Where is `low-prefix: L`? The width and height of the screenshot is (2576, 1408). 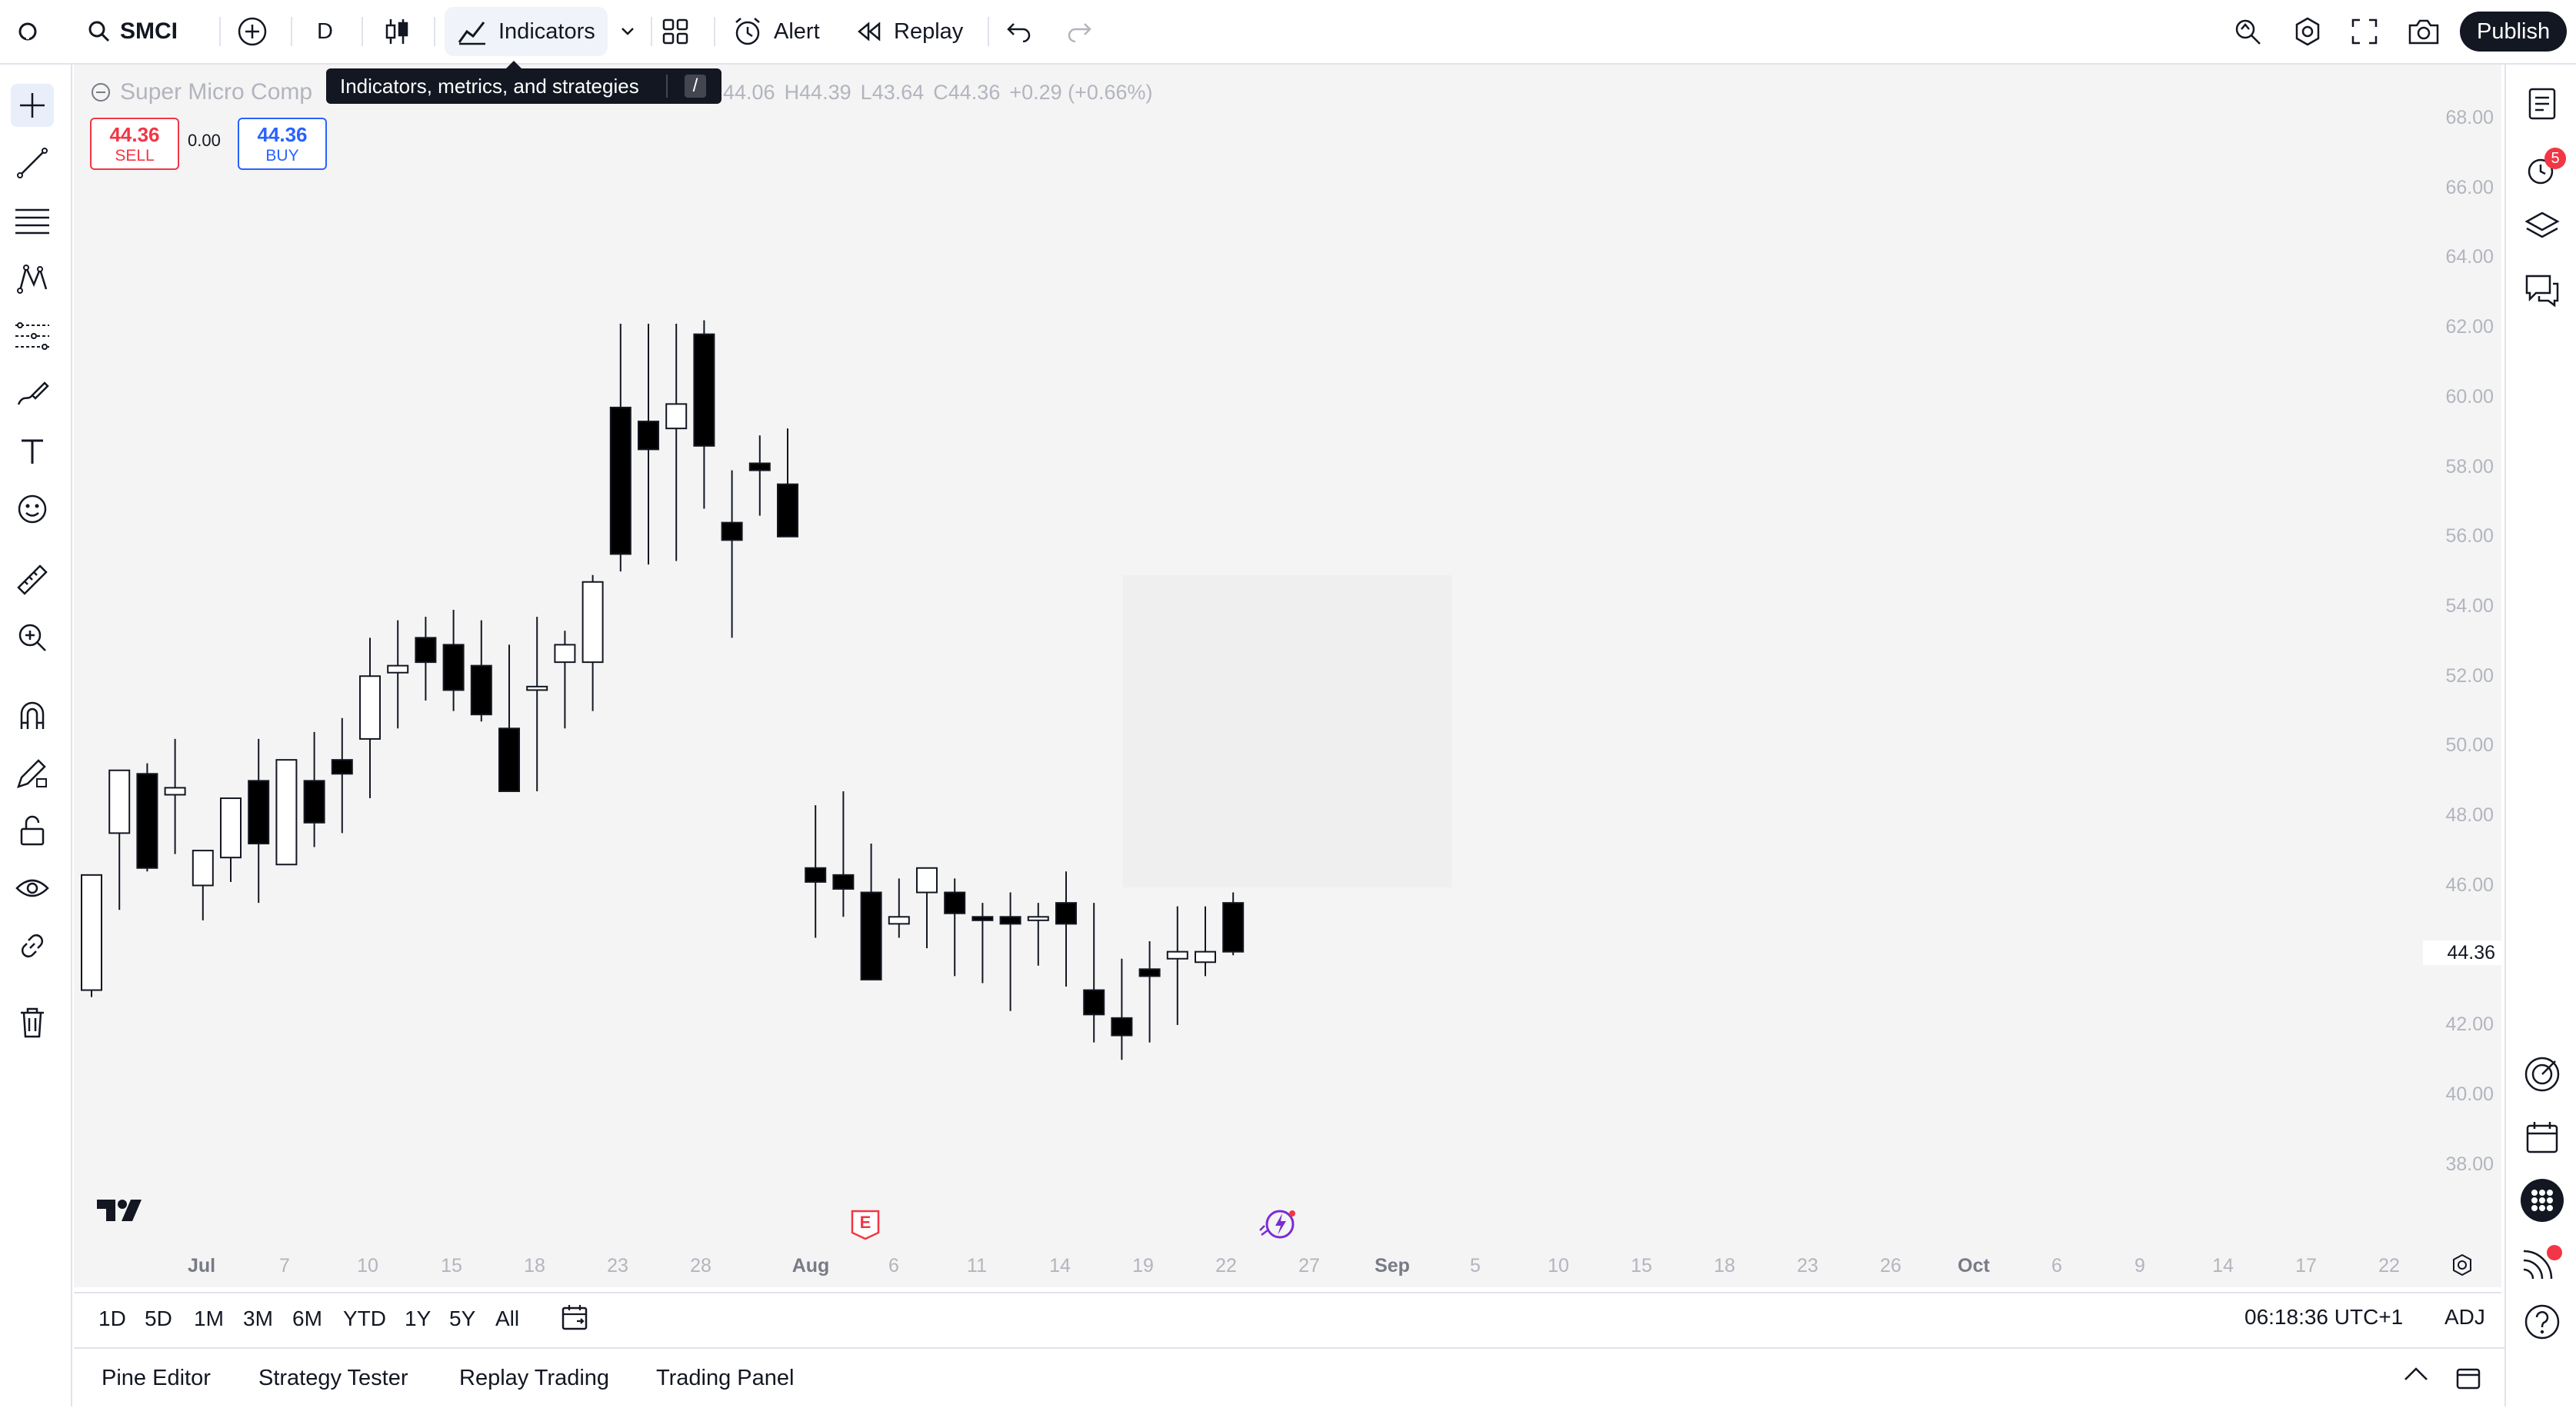
low-prefix: L is located at coordinates (866, 92).